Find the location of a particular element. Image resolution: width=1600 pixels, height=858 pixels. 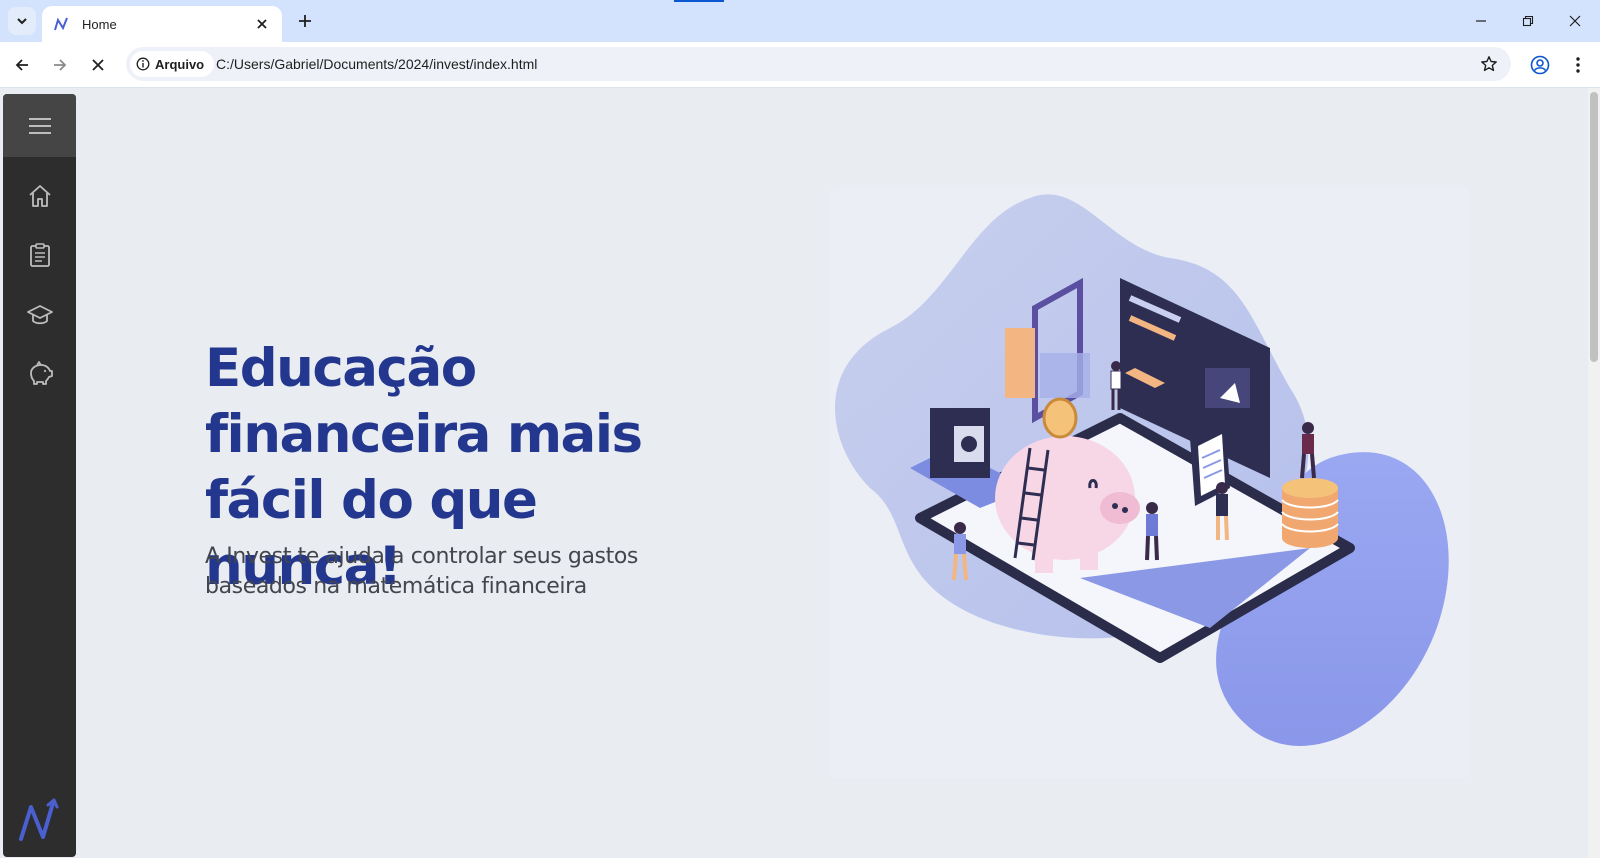

chevron-down-icon is located at coordinates (22, 21).